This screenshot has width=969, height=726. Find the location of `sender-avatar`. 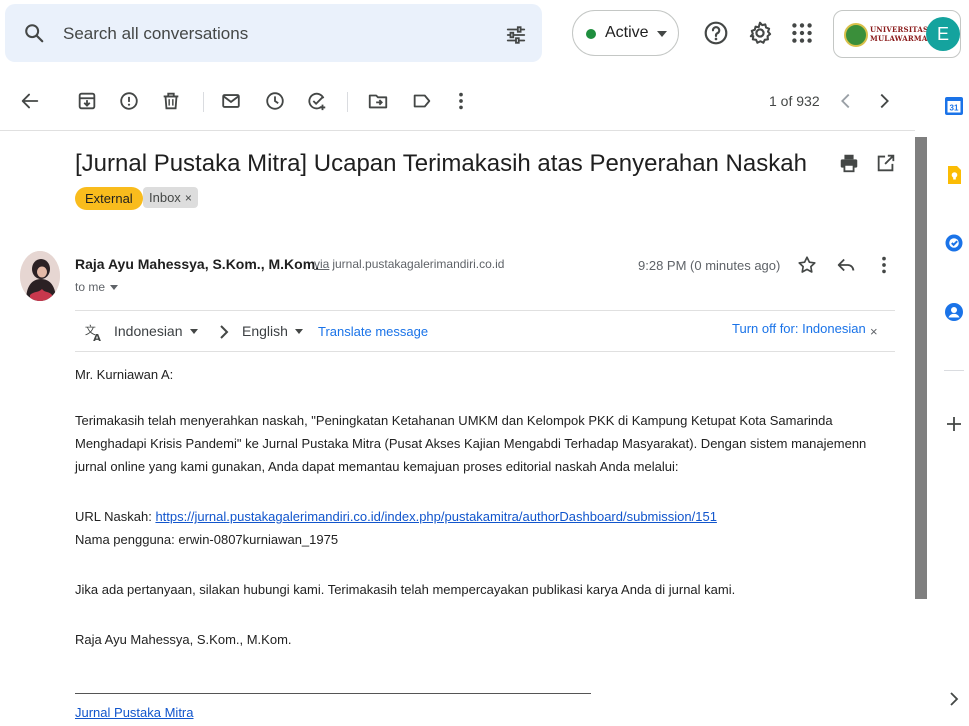

sender-avatar is located at coordinates (40, 276).